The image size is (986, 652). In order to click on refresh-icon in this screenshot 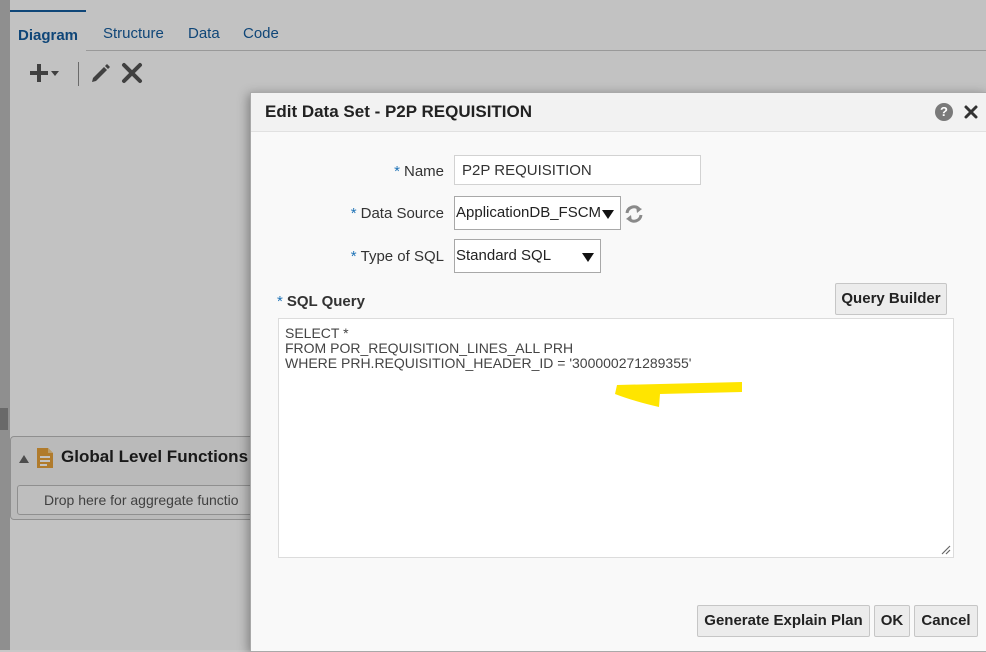, I will do `click(634, 214)`.